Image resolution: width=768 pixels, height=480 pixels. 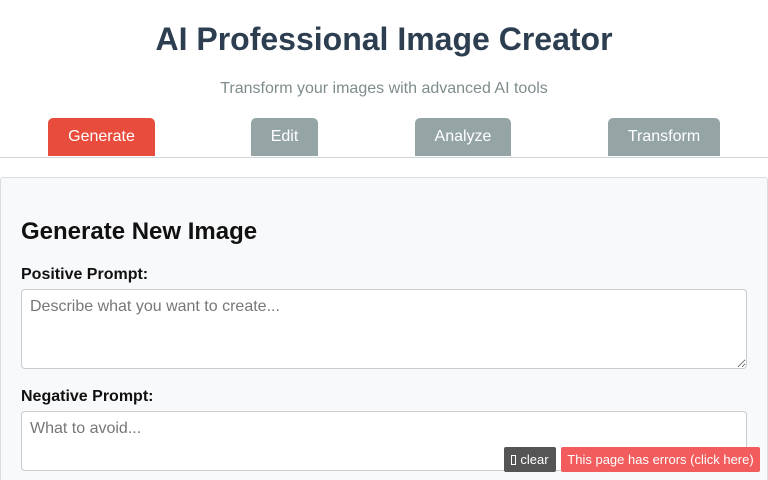 I want to click on tab-edit: Edit, so click(x=284, y=137).